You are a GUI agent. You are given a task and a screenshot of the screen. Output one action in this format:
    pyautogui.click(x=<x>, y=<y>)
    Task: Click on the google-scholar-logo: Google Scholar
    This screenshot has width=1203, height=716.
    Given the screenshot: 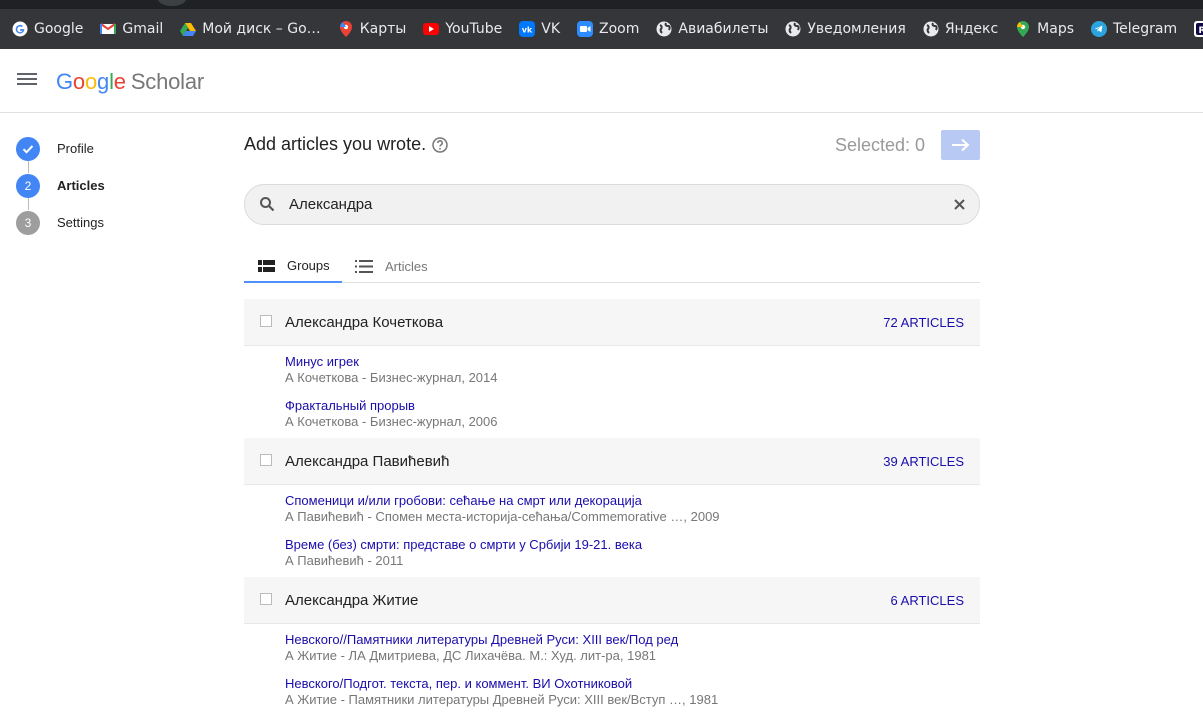 What is the action you would take?
    pyautogui.click(x=130, y=82)
    